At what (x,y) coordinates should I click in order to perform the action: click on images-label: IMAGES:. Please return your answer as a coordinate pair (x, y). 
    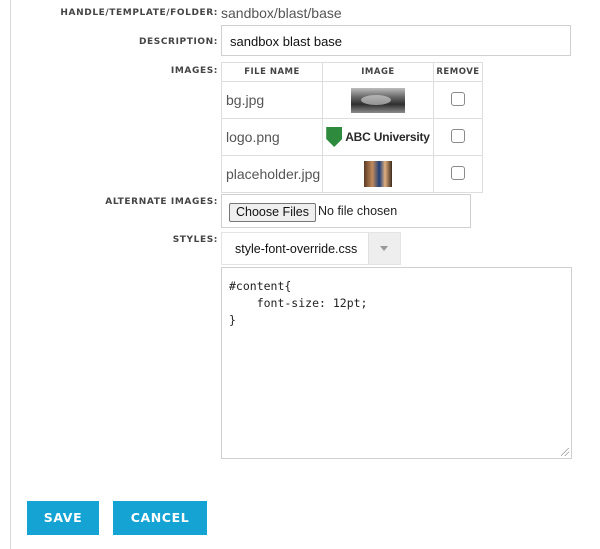
    Looking at the image, I should click on (194, 71).